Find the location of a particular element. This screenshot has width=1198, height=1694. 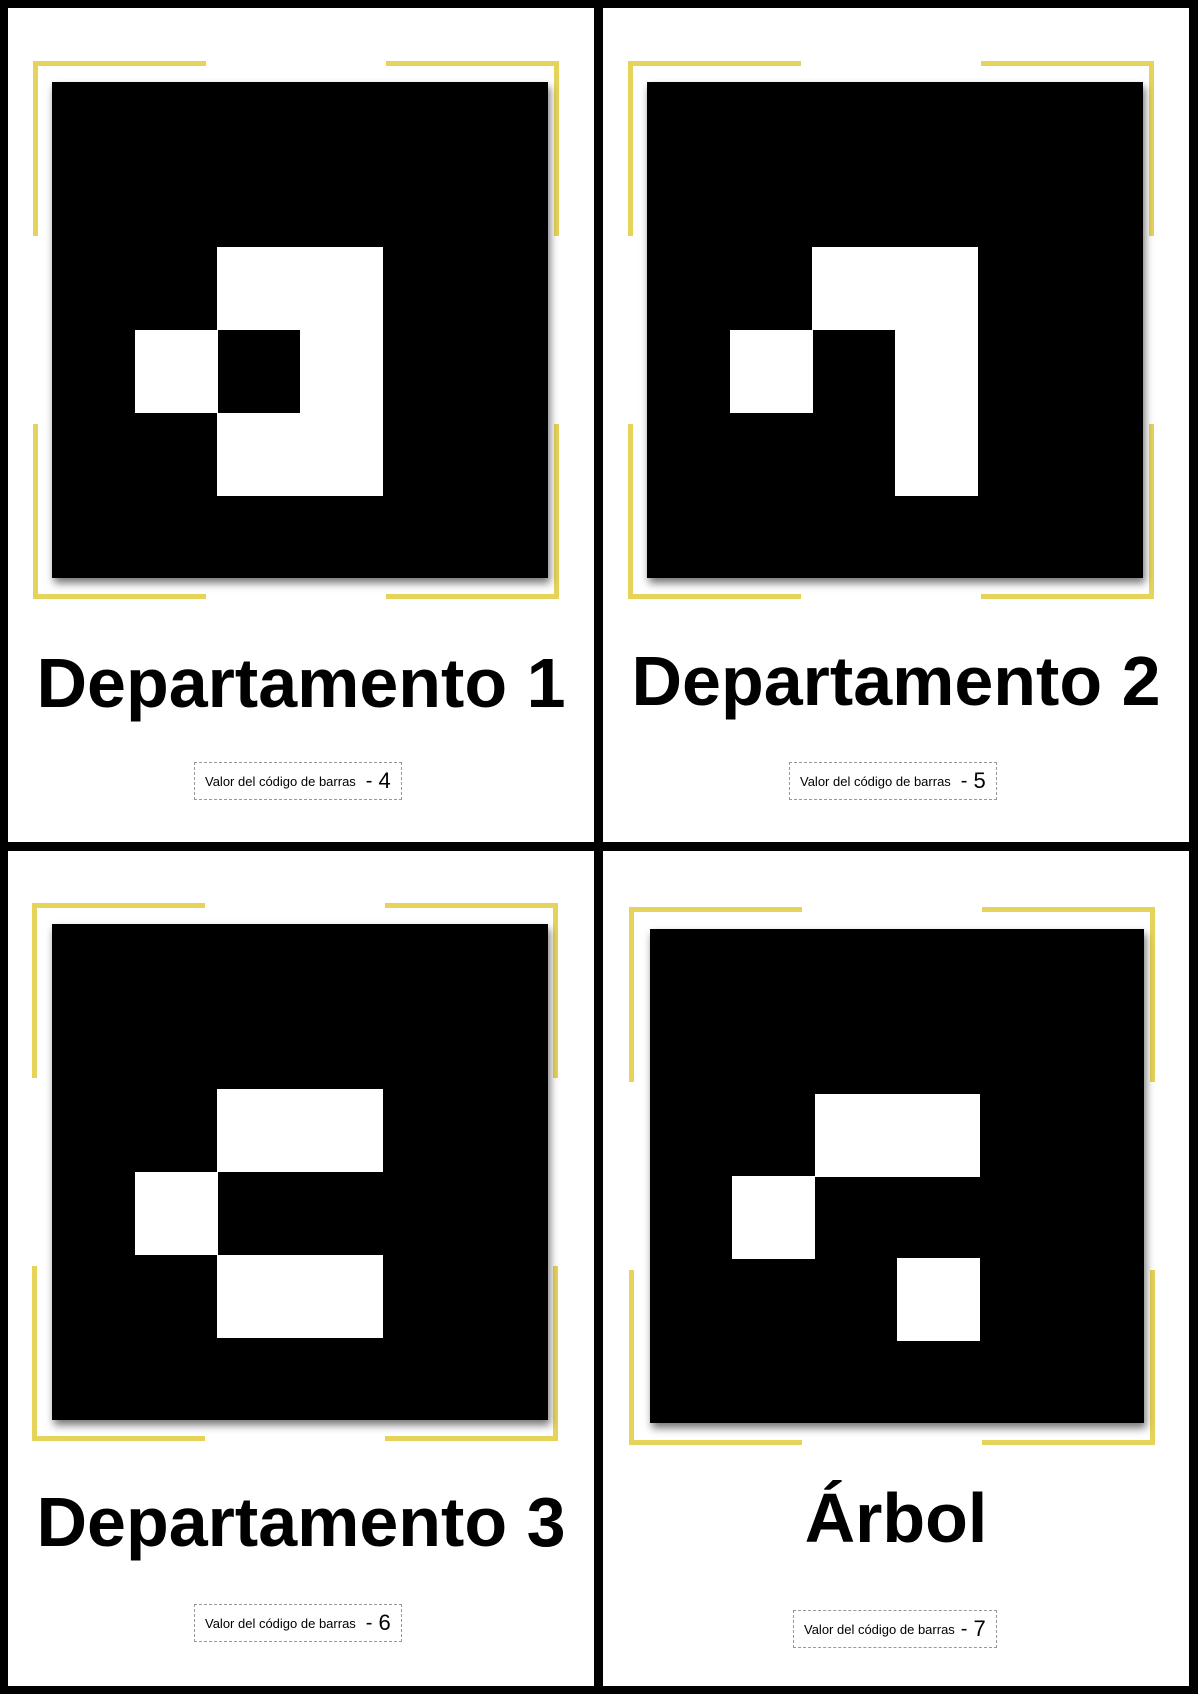

barcode-value-box: Valor del código de barras - 5 is located at coordinates (893, 781).